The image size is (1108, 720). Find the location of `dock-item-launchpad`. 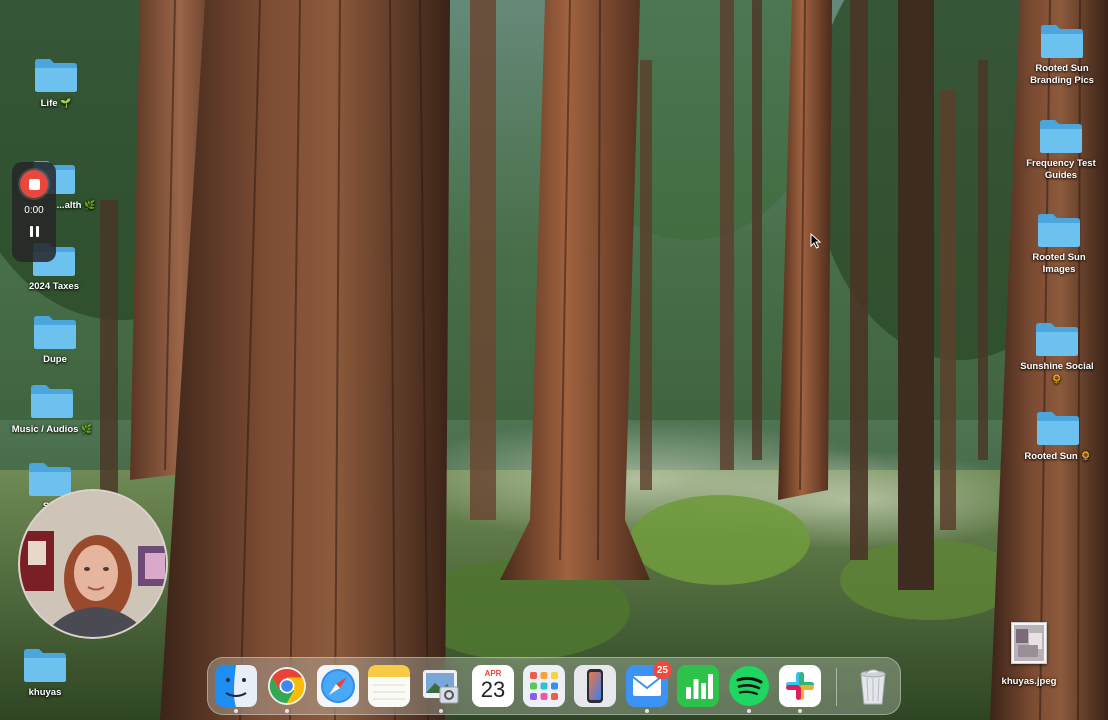

dock-item-launchpad is located at coordinates (544, 686).